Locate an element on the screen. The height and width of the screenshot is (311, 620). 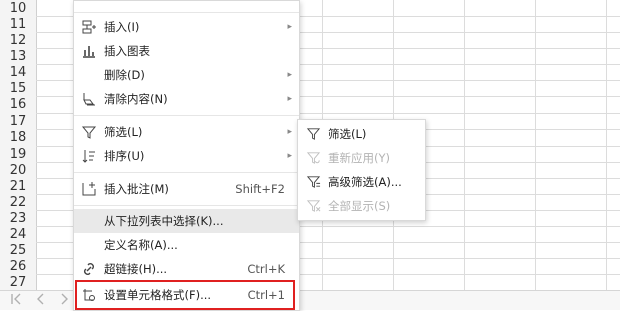
menu-item-filter: 筛选(L) ▸ is located at coordinates (186, 132).